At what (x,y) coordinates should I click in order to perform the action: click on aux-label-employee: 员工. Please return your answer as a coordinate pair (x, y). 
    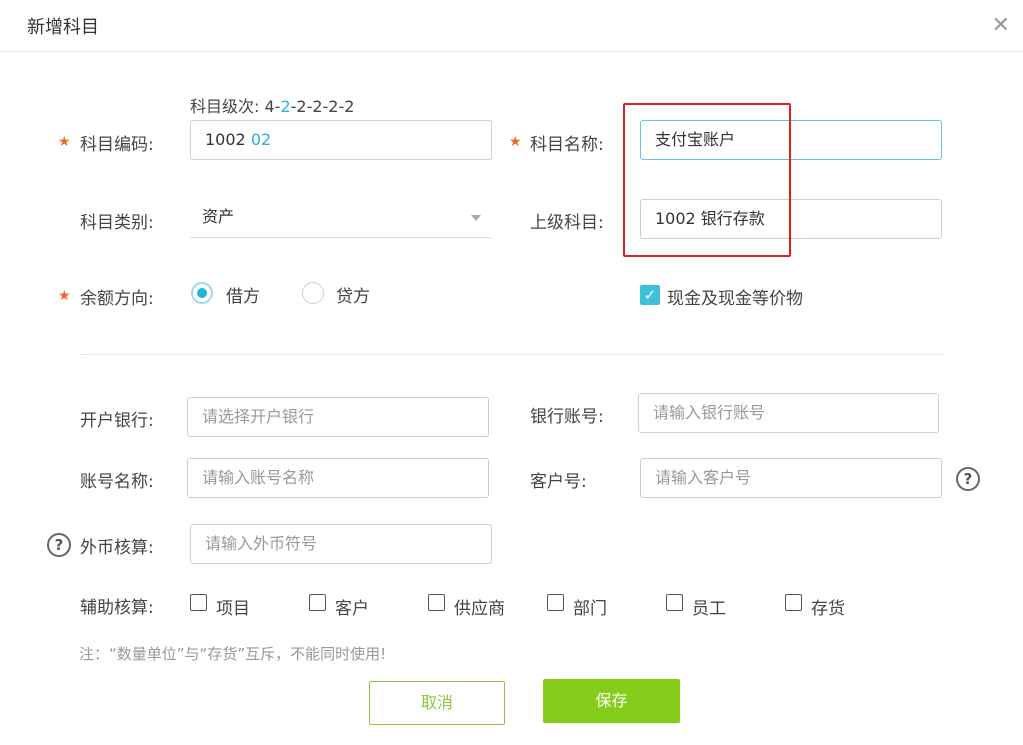
    Looking at the image, I should click on (709, 609).